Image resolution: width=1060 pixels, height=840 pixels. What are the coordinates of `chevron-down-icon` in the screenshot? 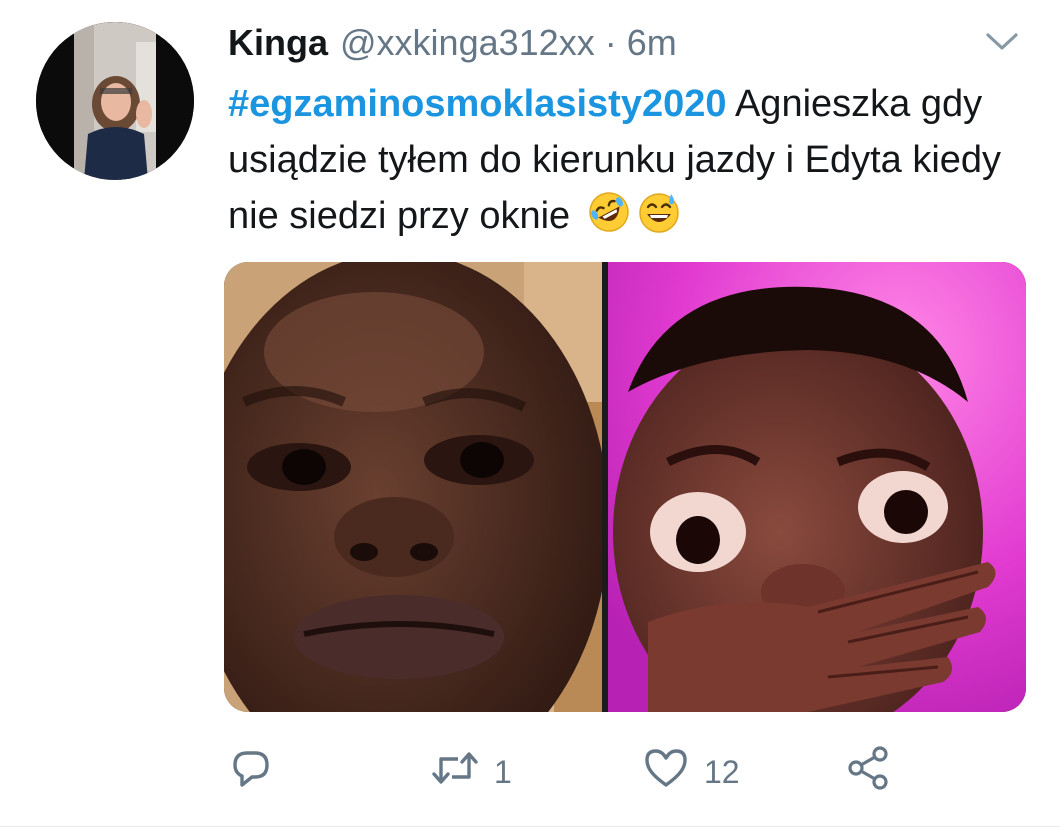 It's located at (1002, 41).